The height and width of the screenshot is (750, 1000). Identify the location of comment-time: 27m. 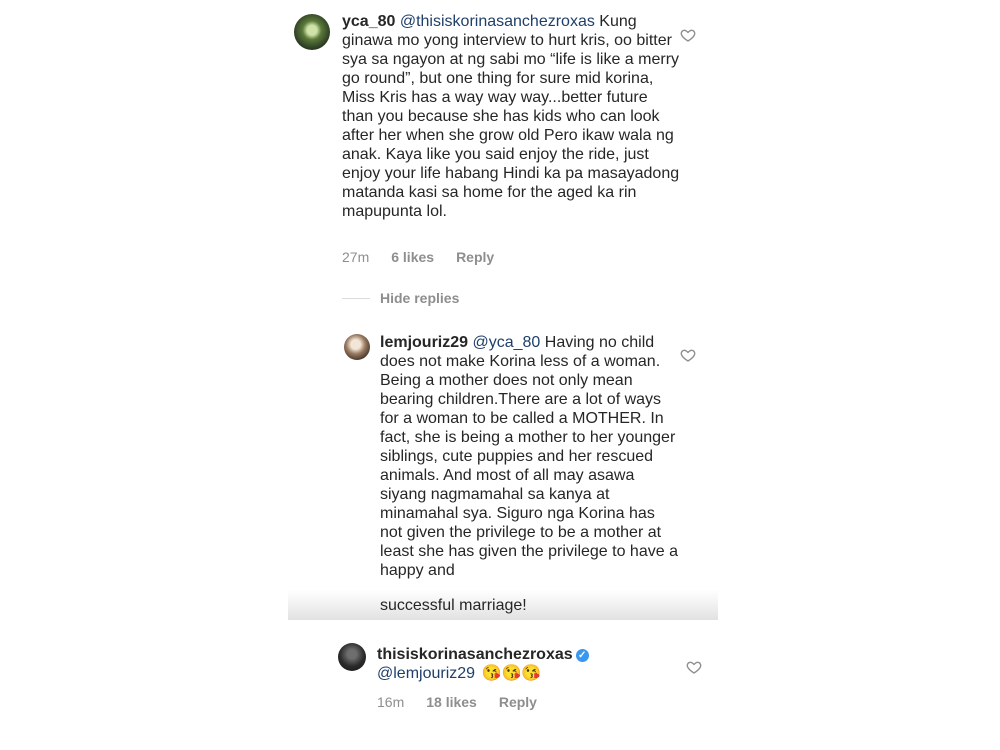
(355, 257).